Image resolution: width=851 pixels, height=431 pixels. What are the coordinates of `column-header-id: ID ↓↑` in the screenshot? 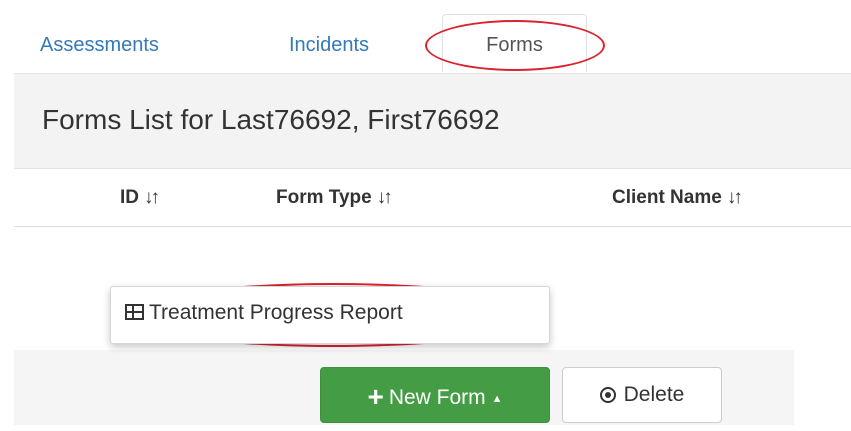 It's located at (140, 198).